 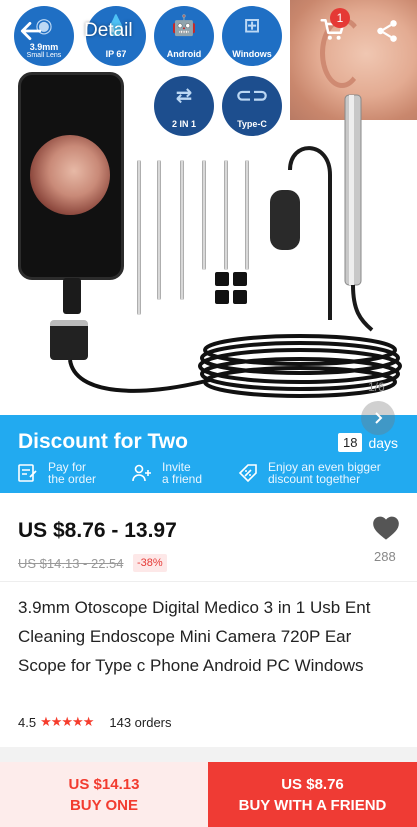 I want to click on step-invite: Invite a friend, so click(x=166, y=473).